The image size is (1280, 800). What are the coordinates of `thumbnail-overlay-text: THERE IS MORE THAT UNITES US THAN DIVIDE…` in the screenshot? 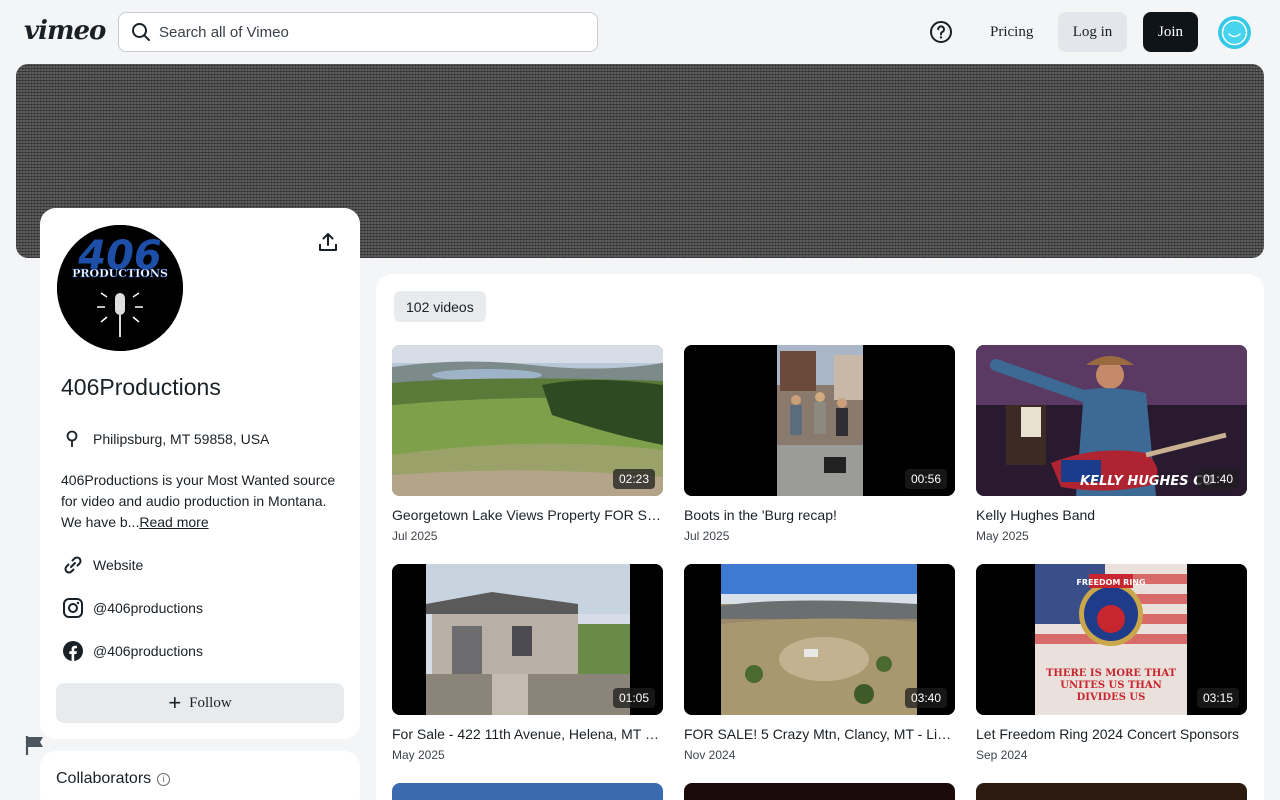 It's located at (1111, 684).